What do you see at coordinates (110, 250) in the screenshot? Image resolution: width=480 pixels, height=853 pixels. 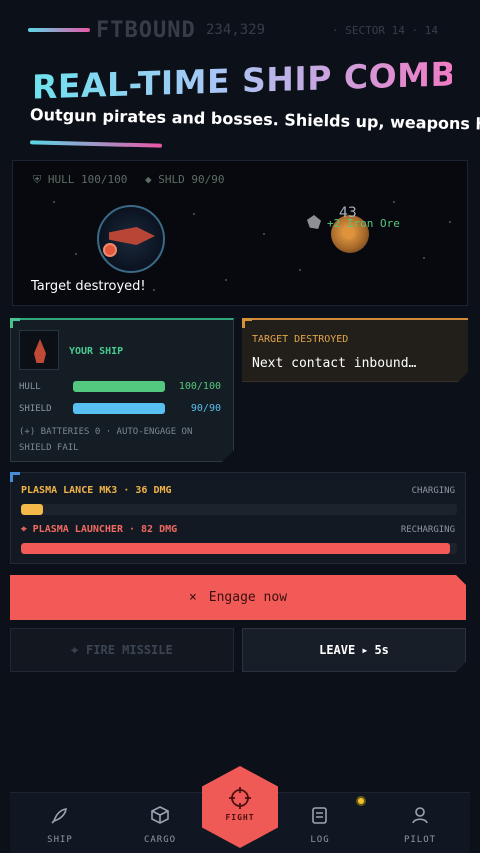 I see `ship-core-icon` at bounding box center [110, 250].